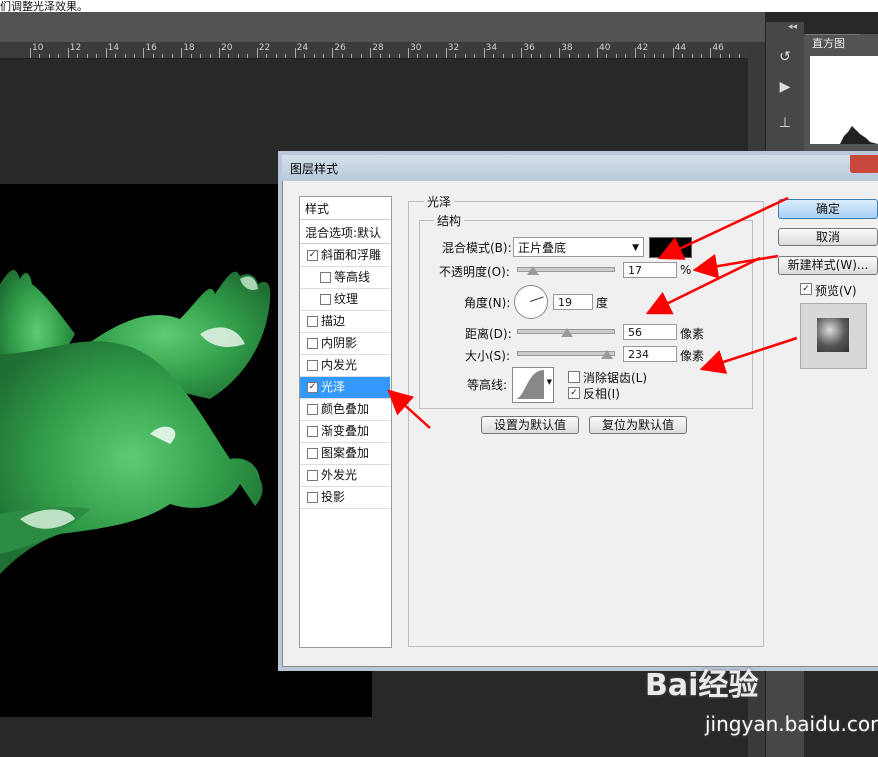 This screenshot has height=757, width=878. What do you see at coordinates (702, 685) in the screenshot?
I see `watermark-logo: Bai经验` at bounding box center [702, 685].